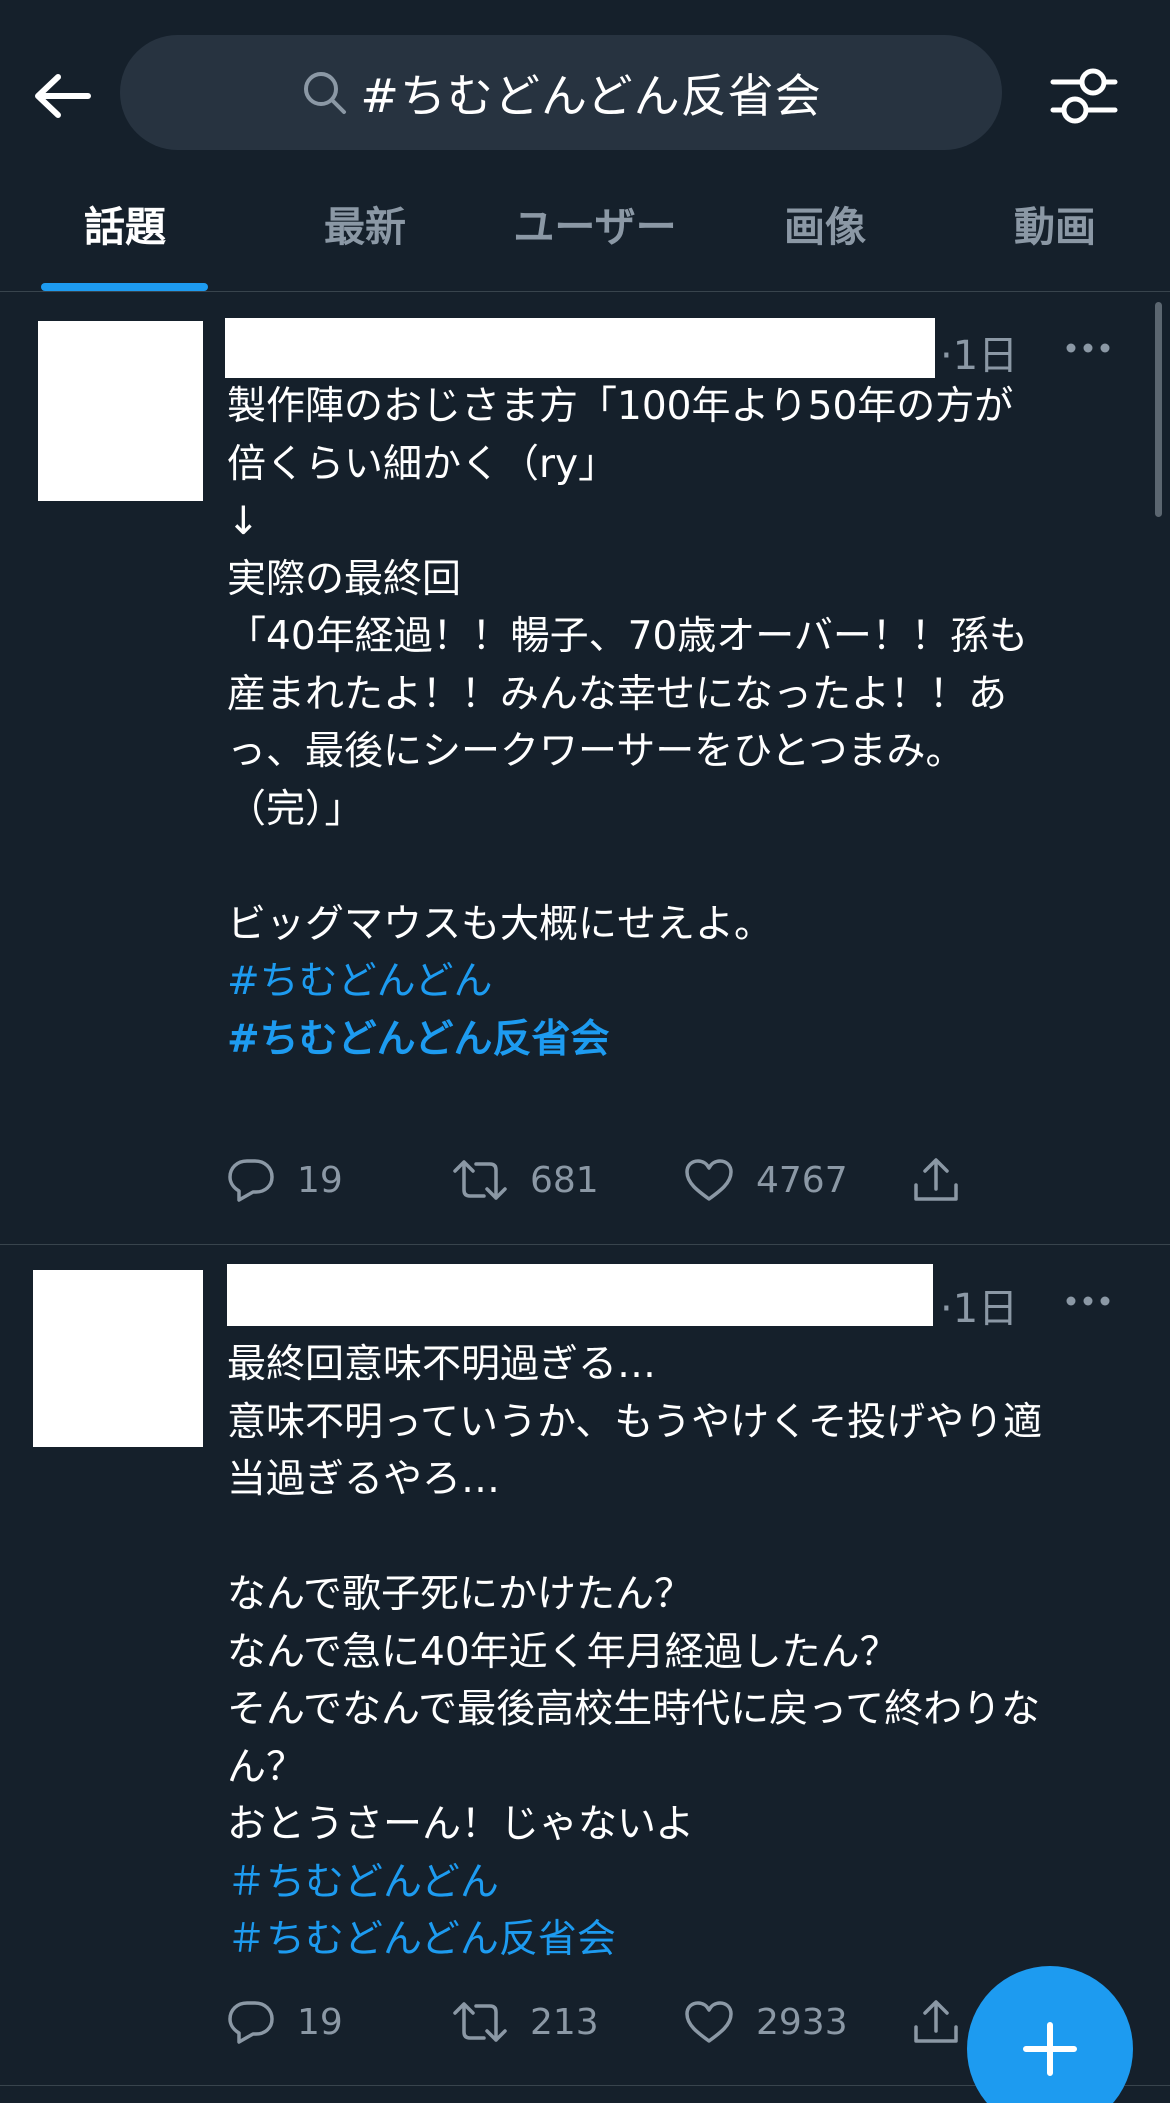  I want to click on back-arrow-icon, so click(63, 96).